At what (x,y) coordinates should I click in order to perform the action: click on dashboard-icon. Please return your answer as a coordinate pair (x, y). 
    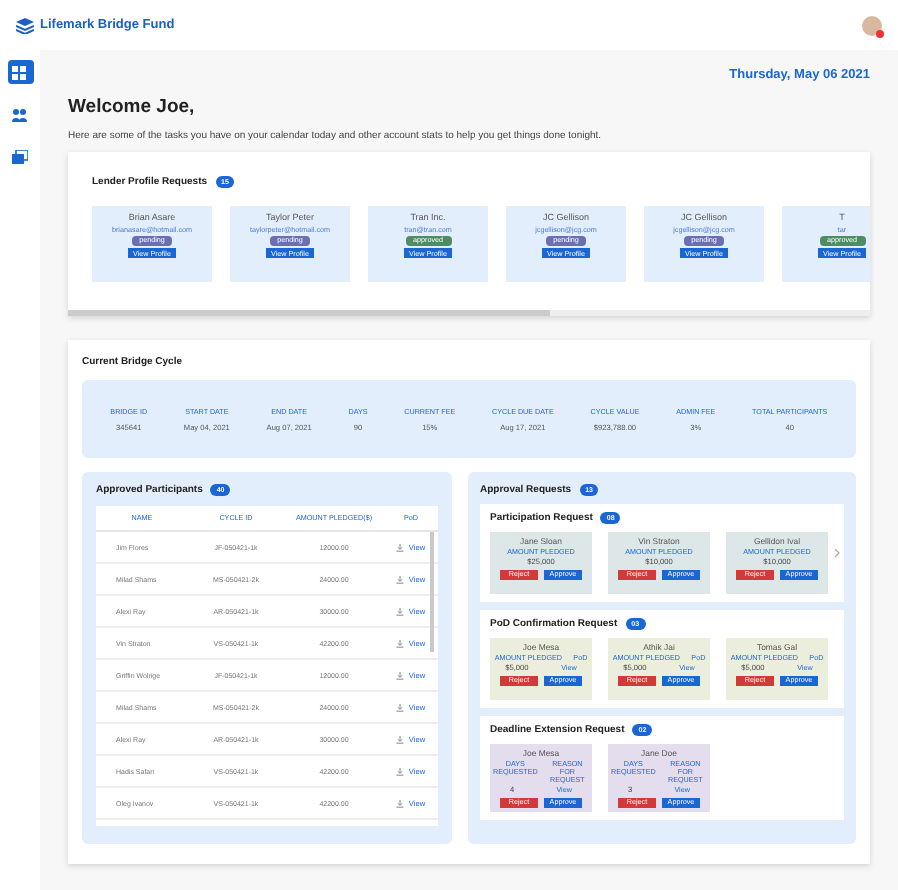
    Looking at the image, I should click on (20, 72).